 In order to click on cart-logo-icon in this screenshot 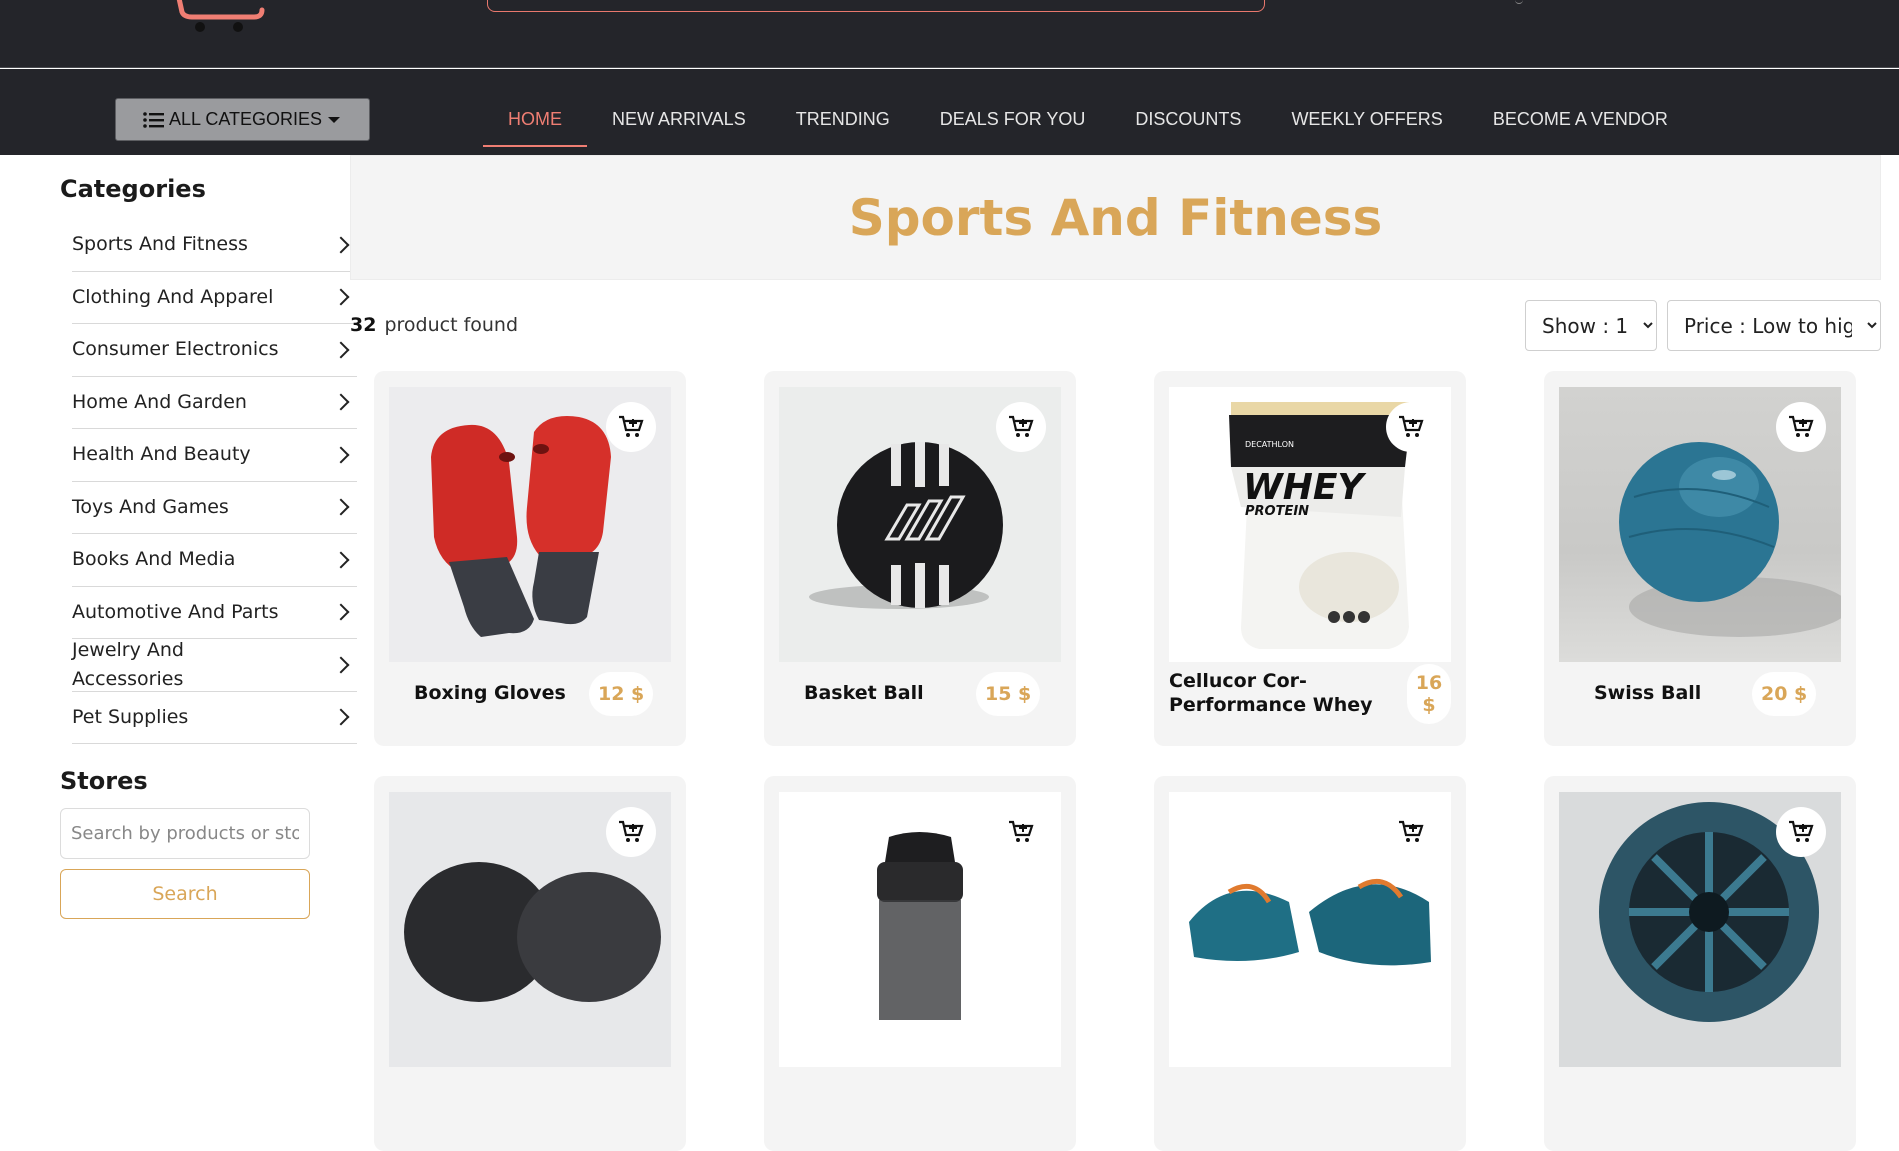, I will do `click(225, 19)`.